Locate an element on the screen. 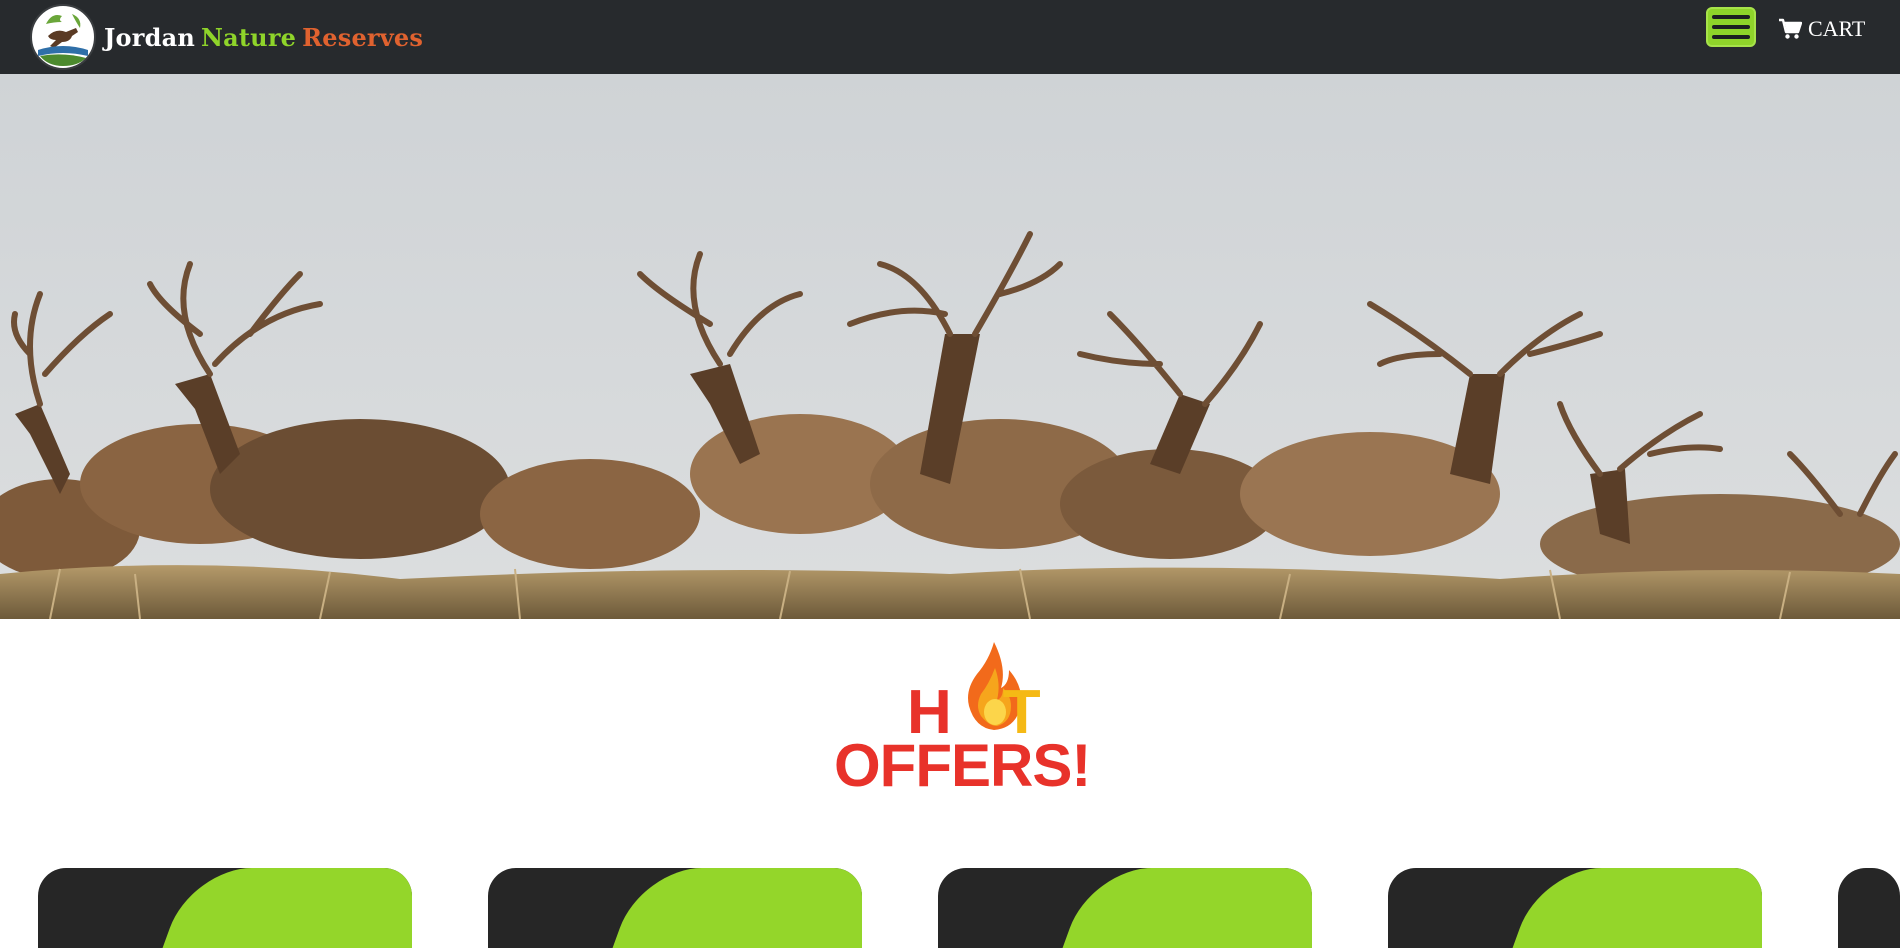 This screenshot has width=1900, height=948. cart-label: CART is located at coordinates (1837, 28).